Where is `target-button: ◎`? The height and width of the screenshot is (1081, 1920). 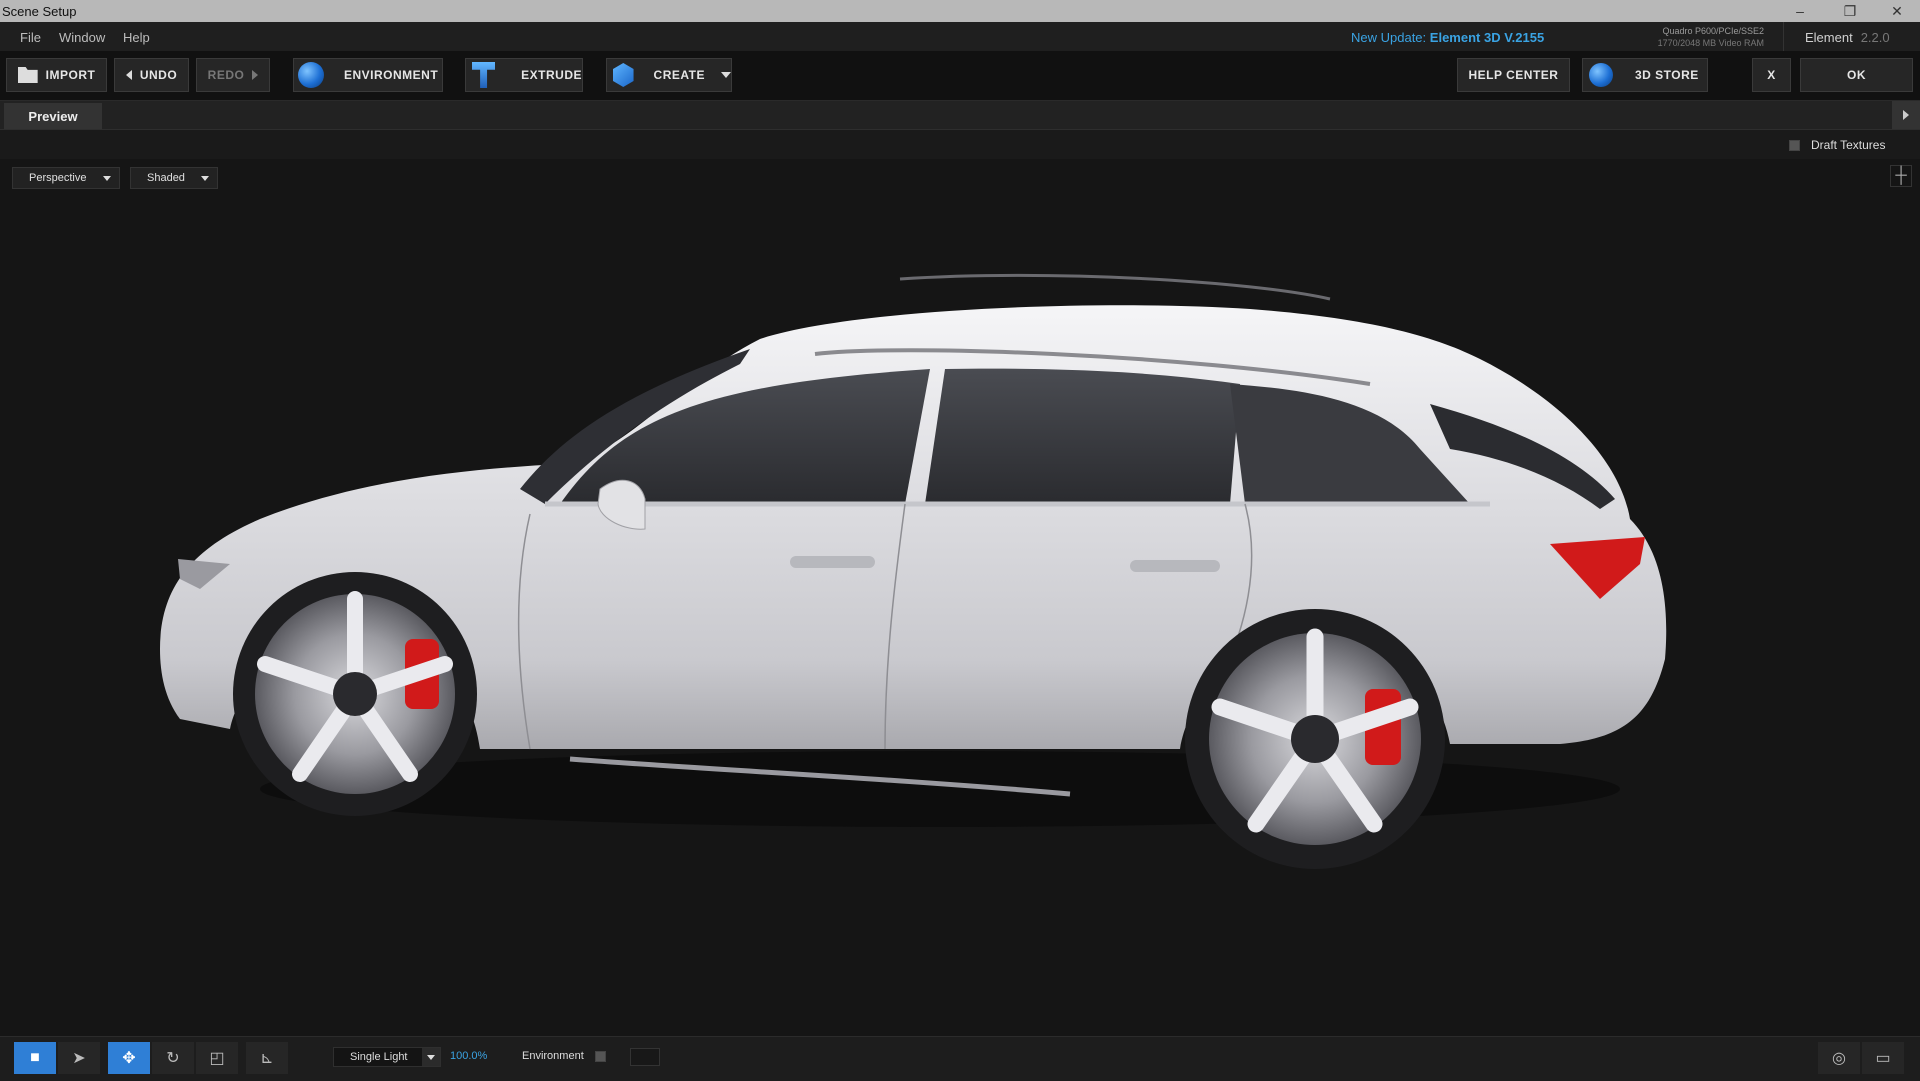 target-button: ◎ is located at coordinates (1839, 1058).